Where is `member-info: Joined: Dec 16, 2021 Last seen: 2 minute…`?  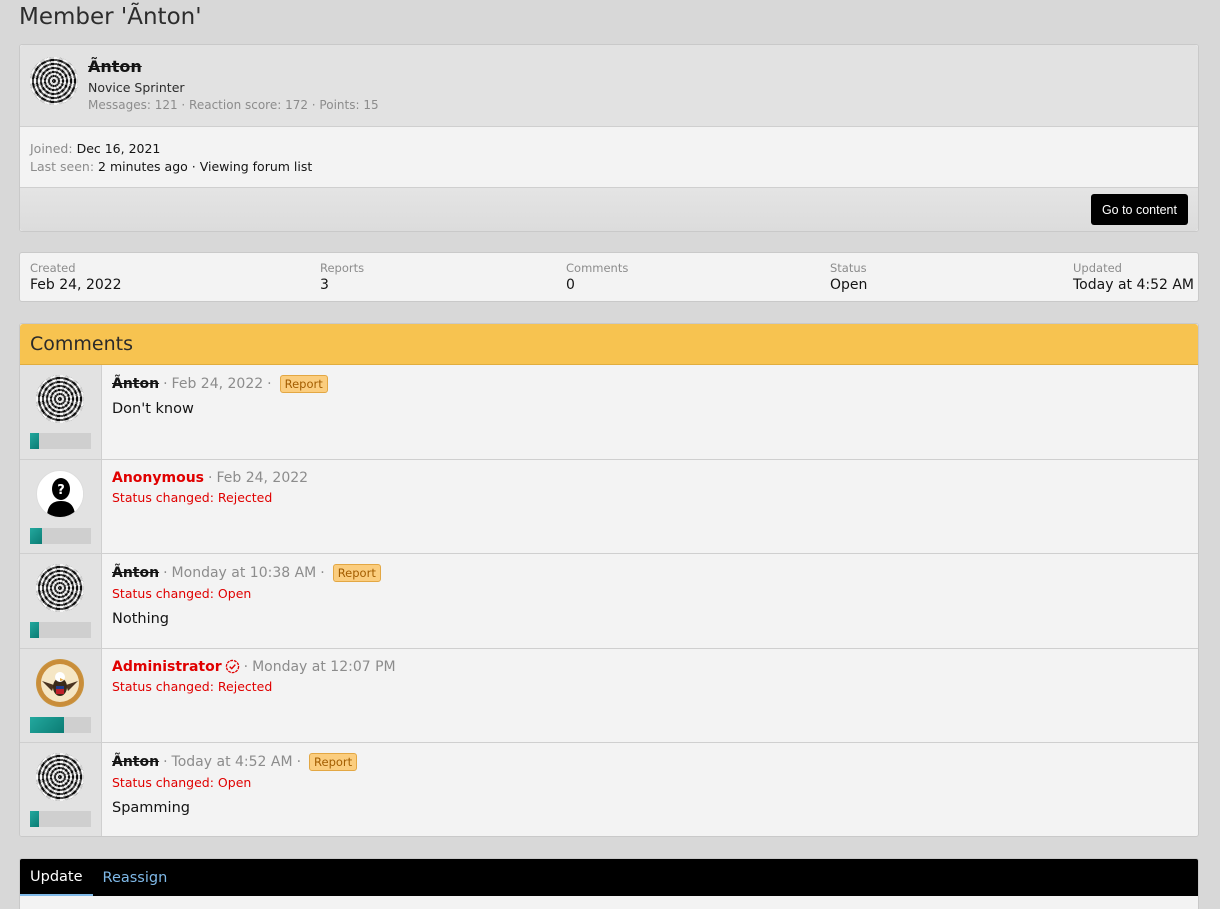 member-info: Joined: Dec 16, 2021 Last seen: 2 minute… is located at coordinates (609, 157).